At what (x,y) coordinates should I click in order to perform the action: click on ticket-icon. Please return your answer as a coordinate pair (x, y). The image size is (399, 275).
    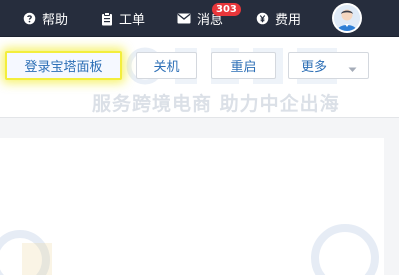
    Looking at the image, I should click on (107, 18).